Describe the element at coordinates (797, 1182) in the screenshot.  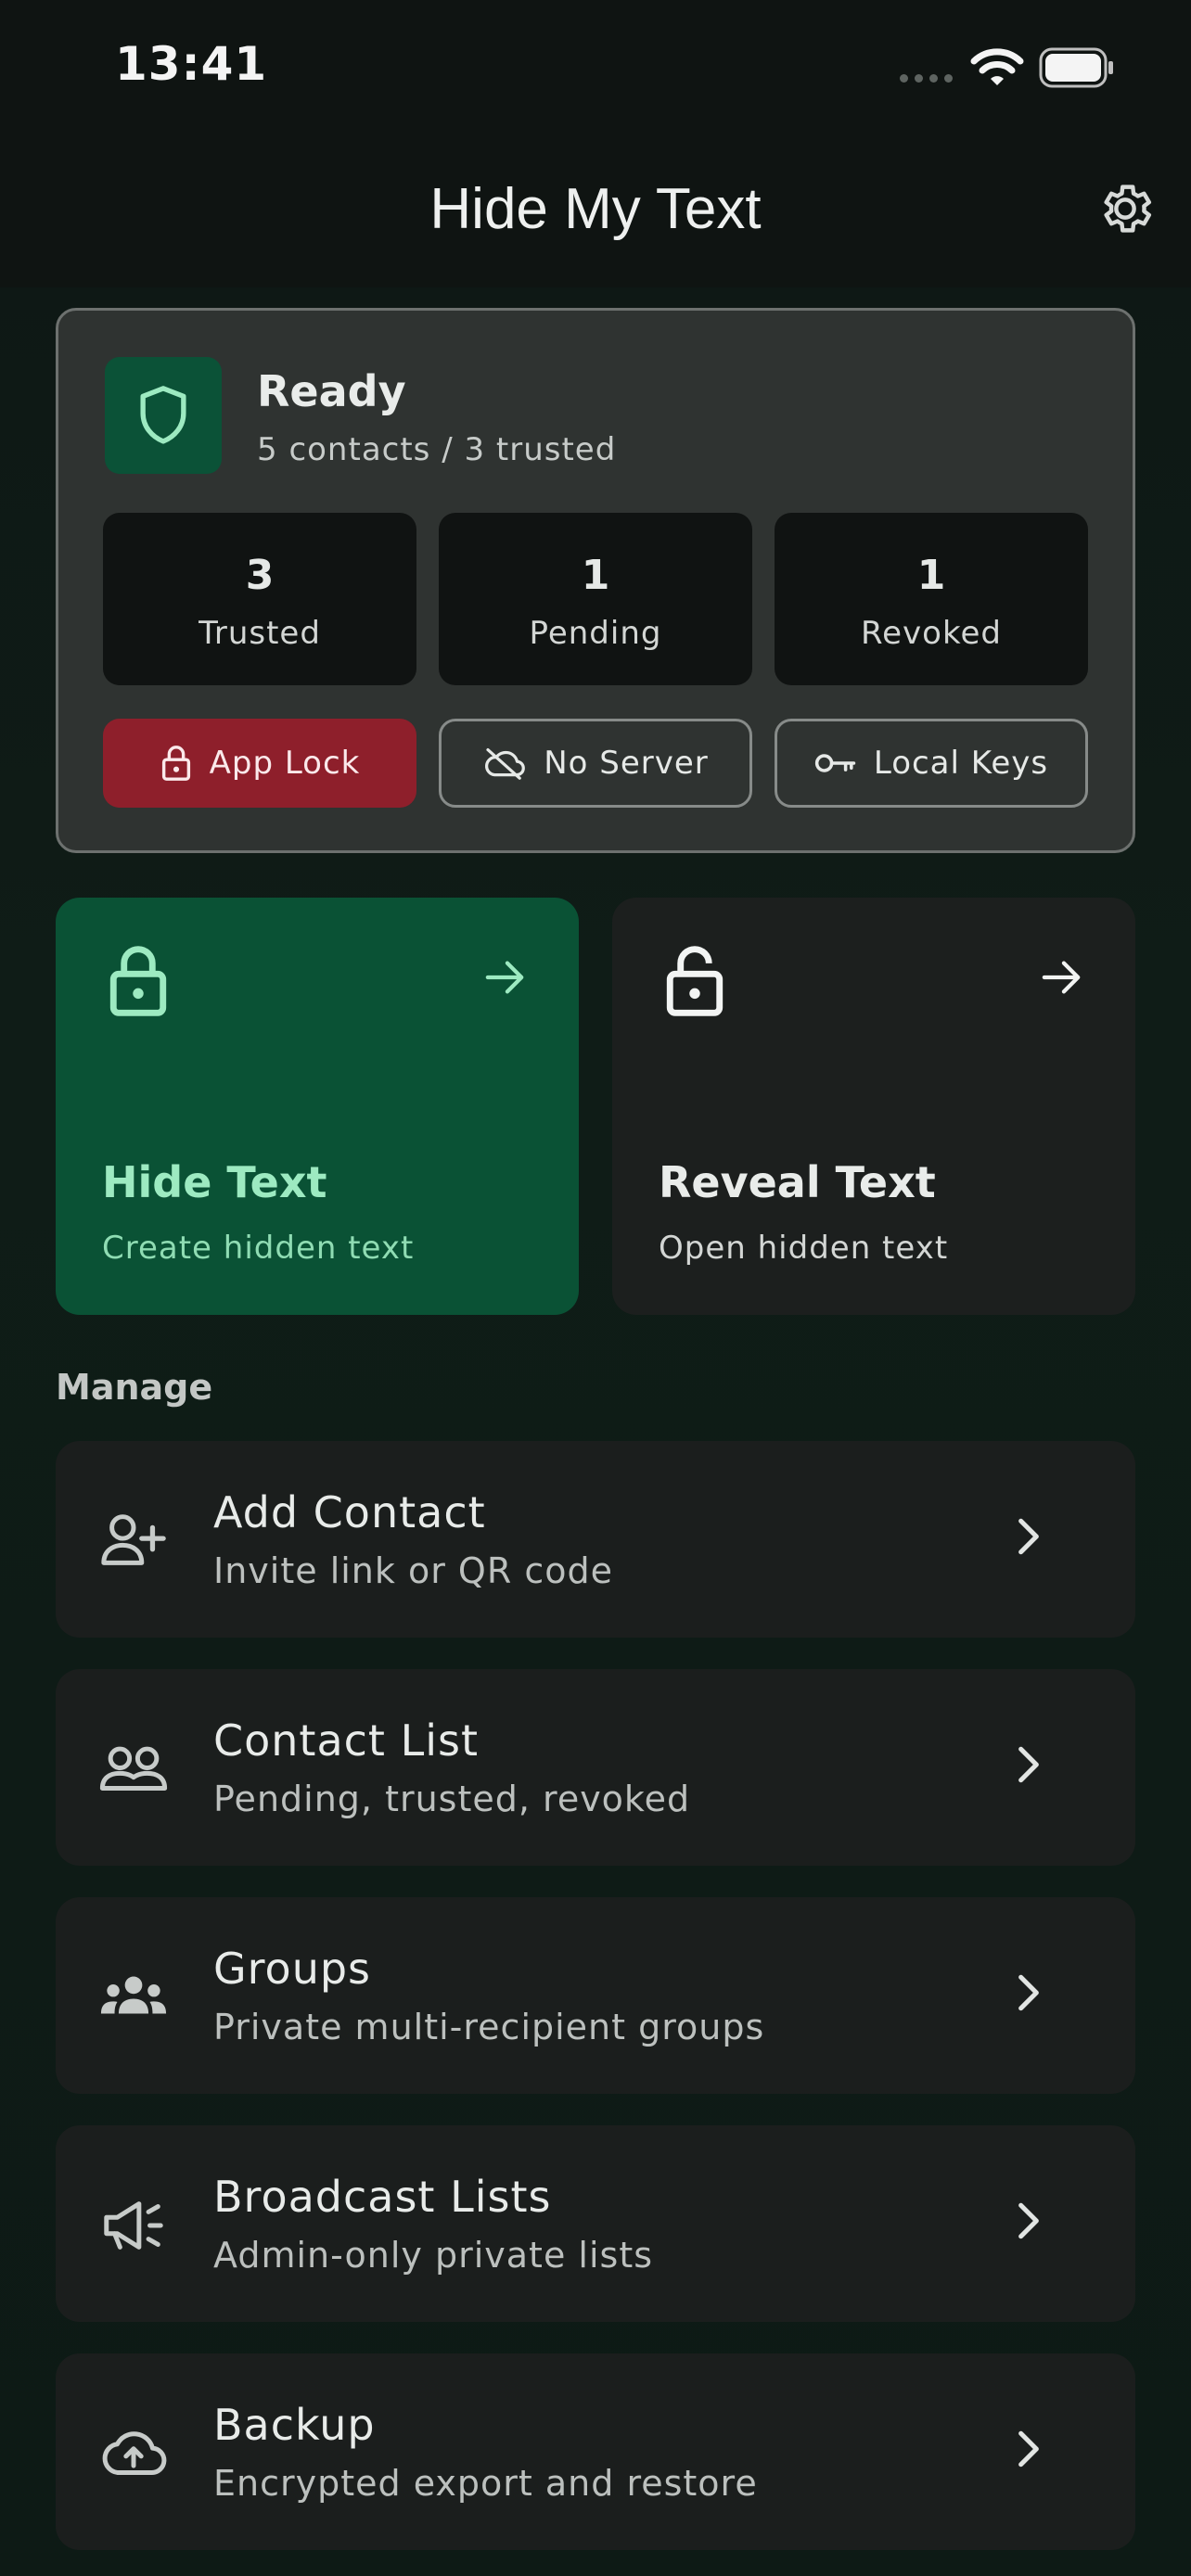
I see `reveal-text-title: Reveal Text` at that location.